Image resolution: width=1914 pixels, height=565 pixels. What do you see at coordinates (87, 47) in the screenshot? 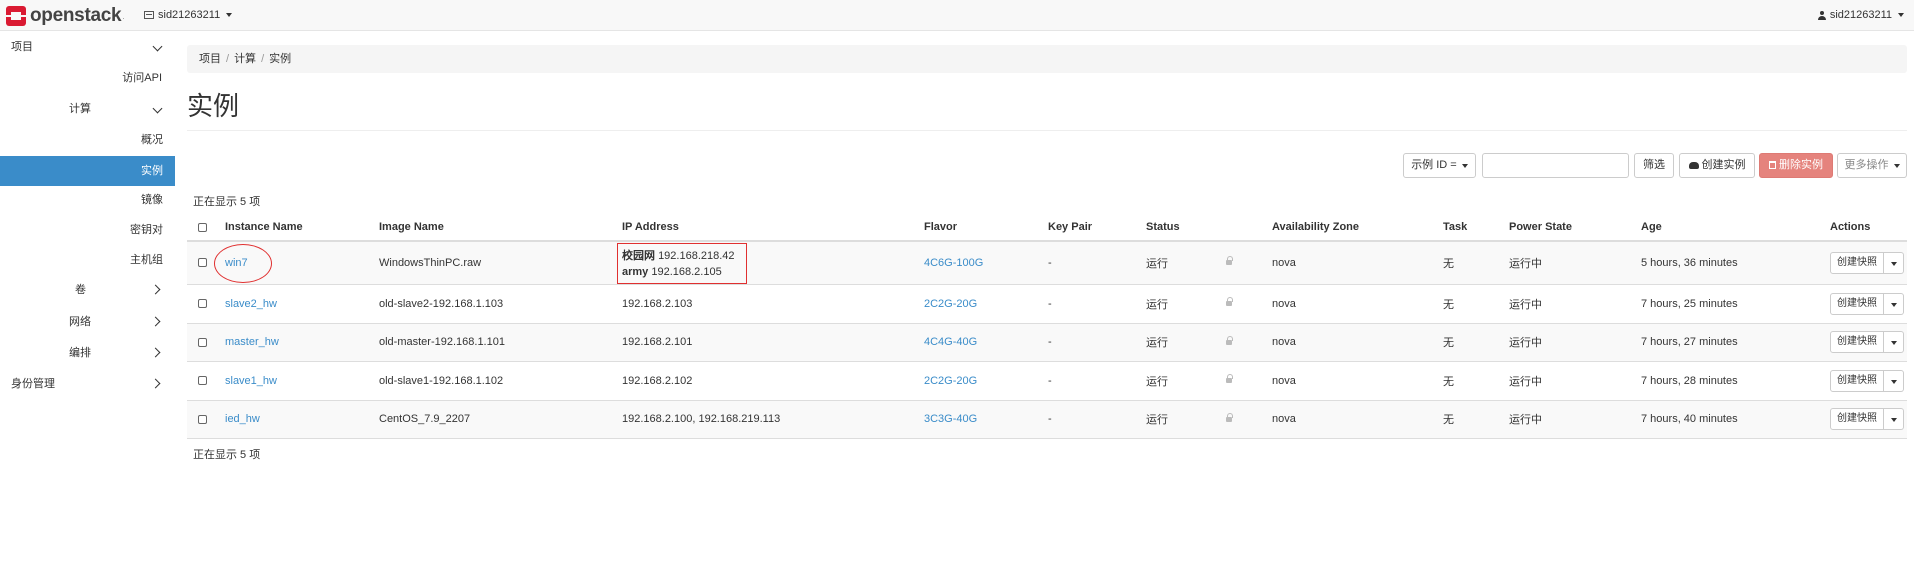
I see `sidebar-item-project: 项目` at bounding box center [87, 47].